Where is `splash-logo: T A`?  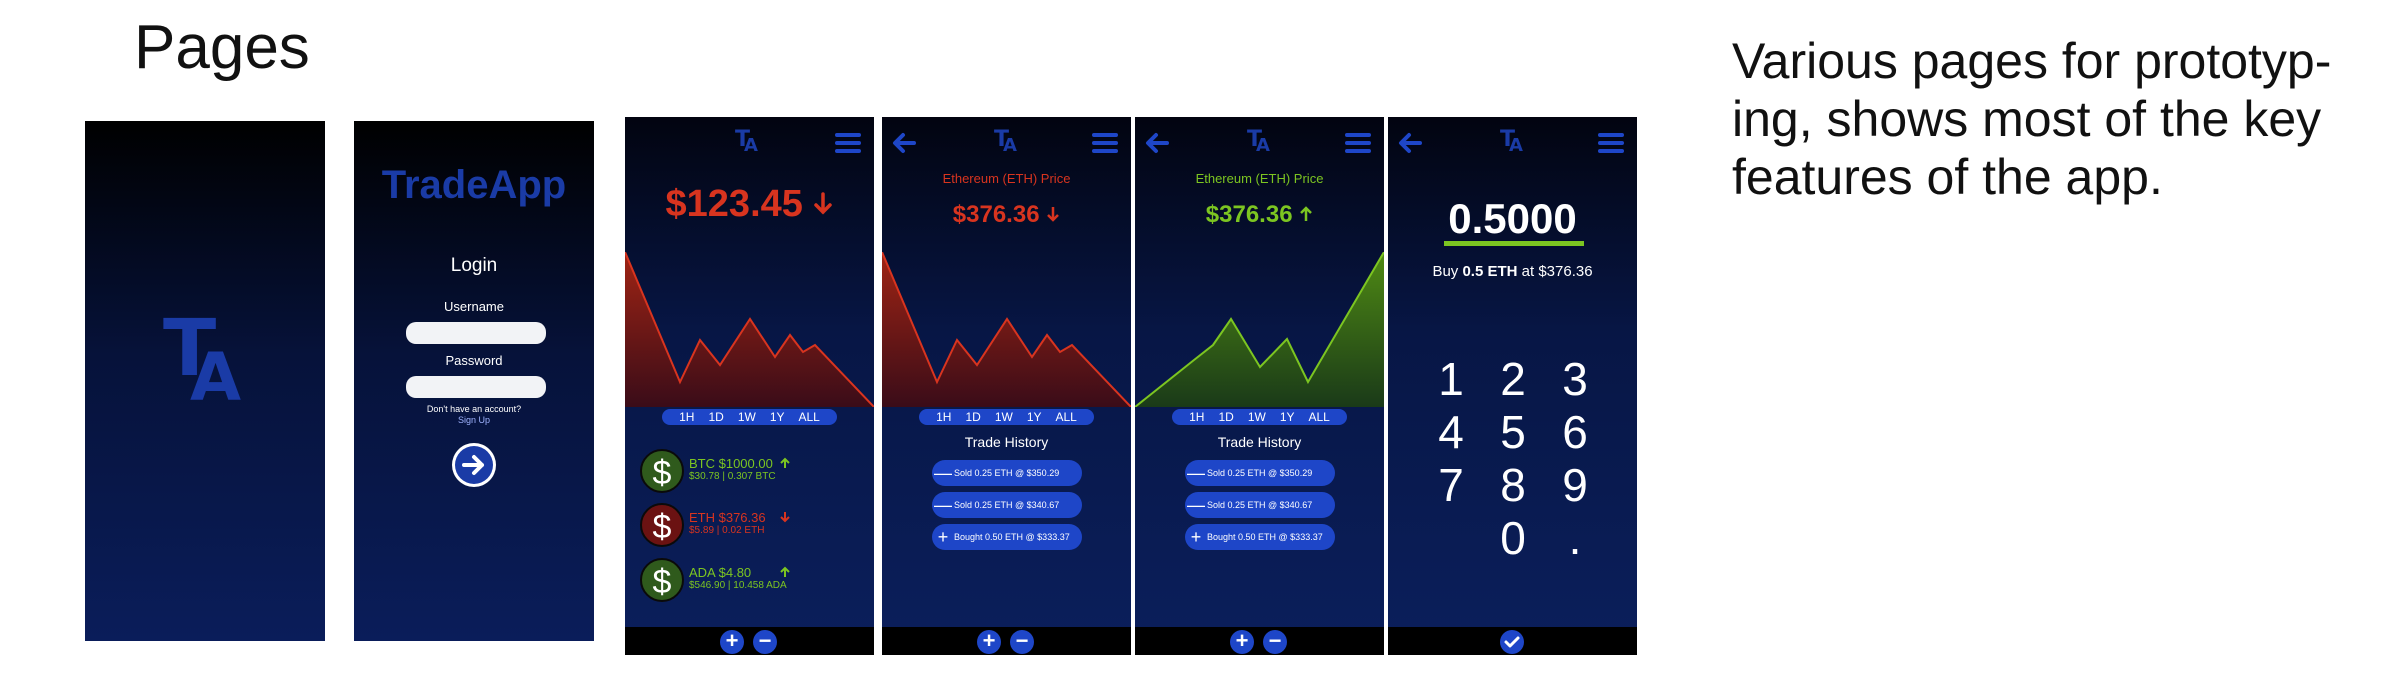 splash-logo: T A is located at coordinates (205, 381).